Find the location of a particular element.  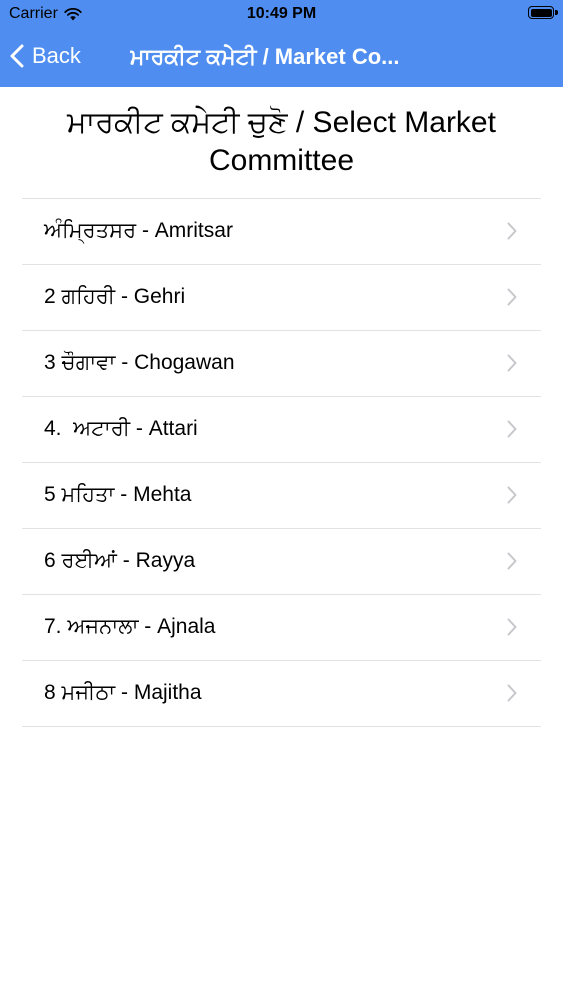

list-item: 3 ਚੌਗਾਵਾ - Chogawan is located at coordinates (281, 364).